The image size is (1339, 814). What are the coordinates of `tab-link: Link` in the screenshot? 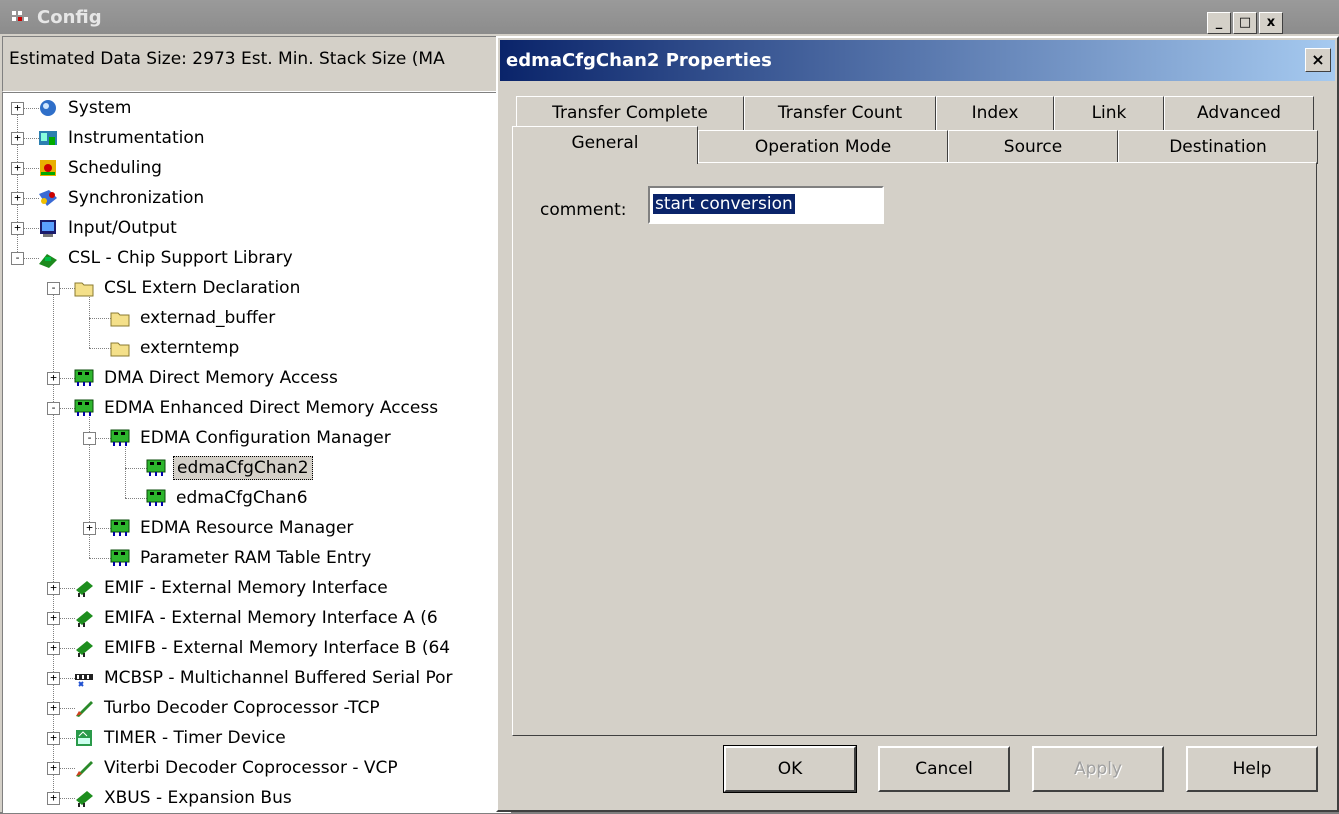 It's located at (1109, 113).